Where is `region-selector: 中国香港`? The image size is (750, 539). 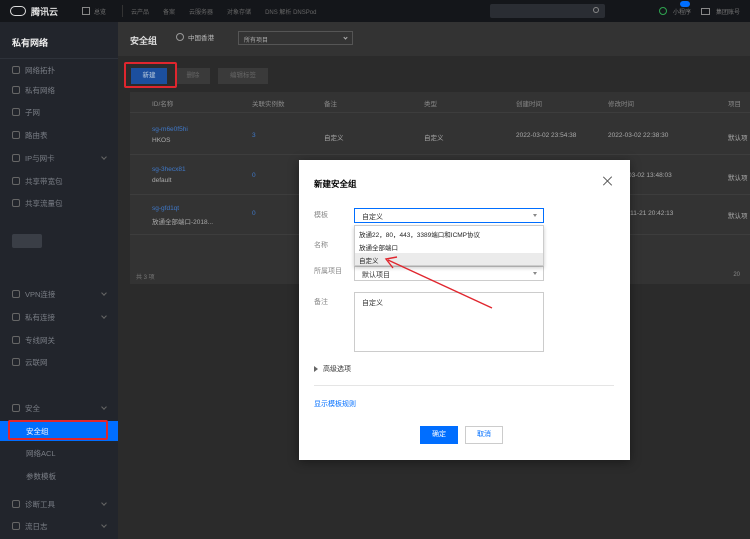 region-selector: 中国香港 is located at coordinates (195, 37).